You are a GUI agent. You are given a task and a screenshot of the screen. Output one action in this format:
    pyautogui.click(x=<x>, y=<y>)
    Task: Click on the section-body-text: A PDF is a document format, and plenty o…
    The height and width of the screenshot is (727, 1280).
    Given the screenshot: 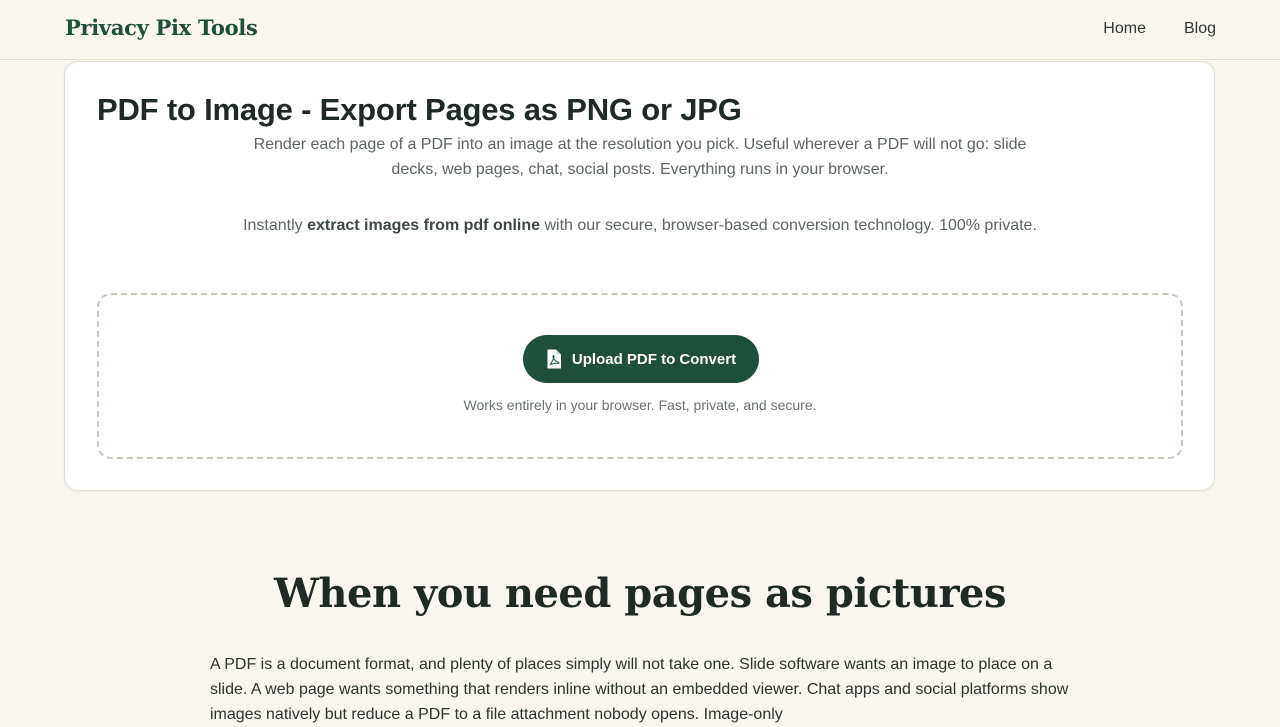 What is the action you would take?
    pyautogui.click(x=639, y=689)
    